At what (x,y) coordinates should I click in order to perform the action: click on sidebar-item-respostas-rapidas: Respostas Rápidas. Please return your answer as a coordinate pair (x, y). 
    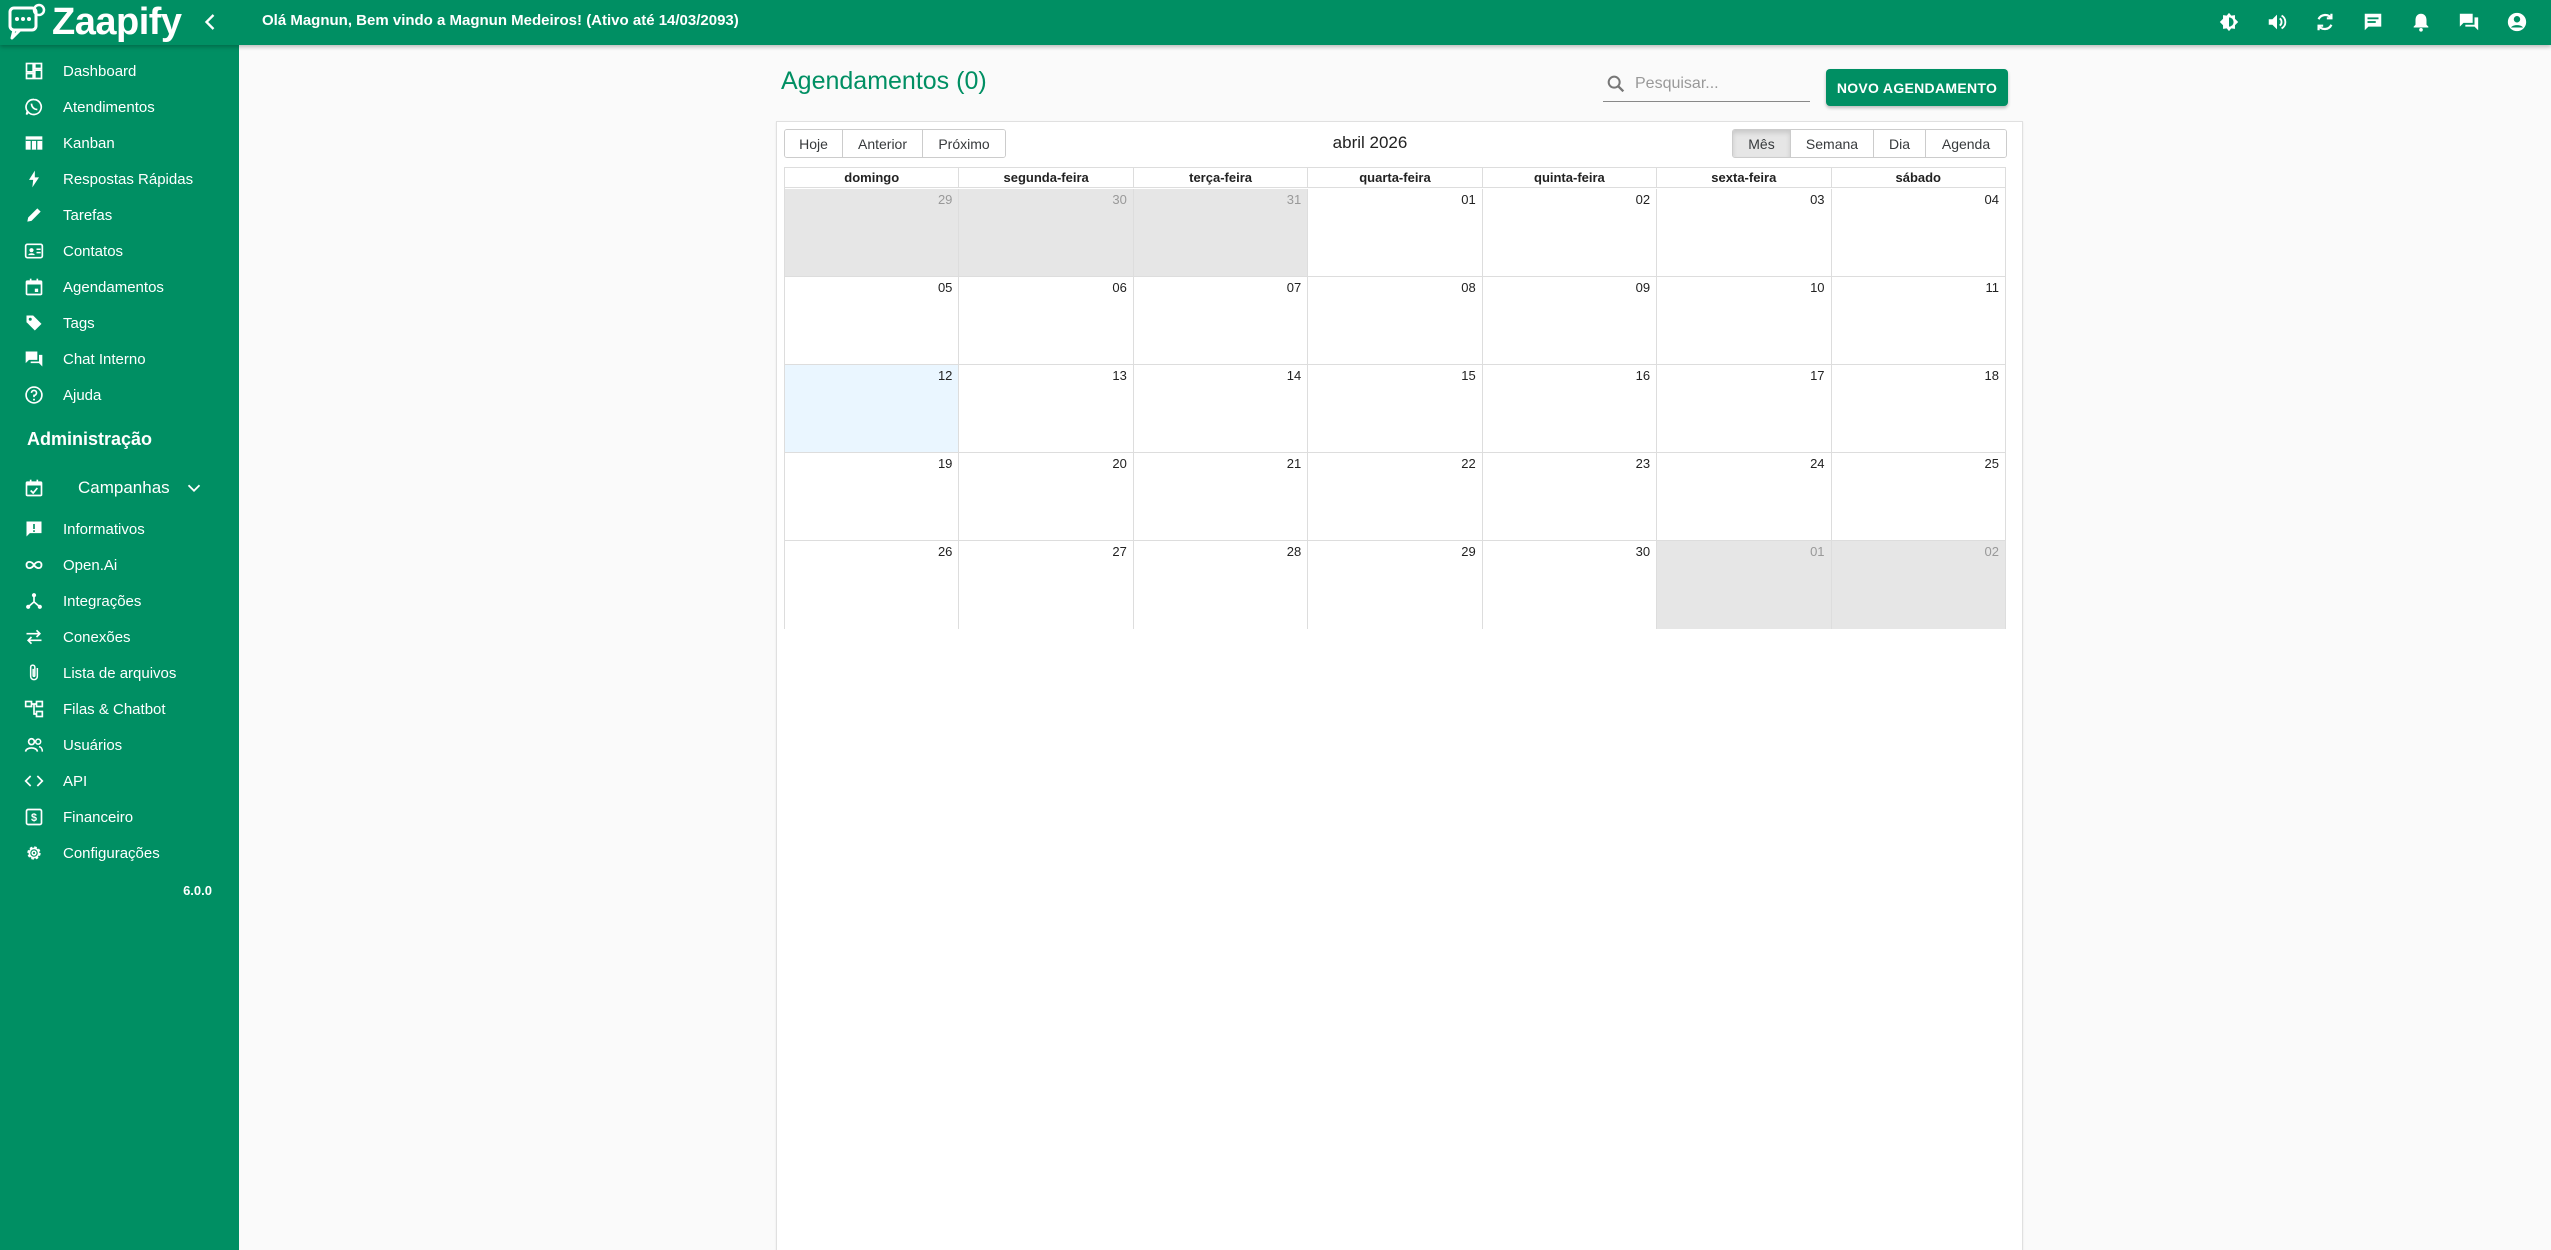
    Looking at the image, I should click on (119, 179).